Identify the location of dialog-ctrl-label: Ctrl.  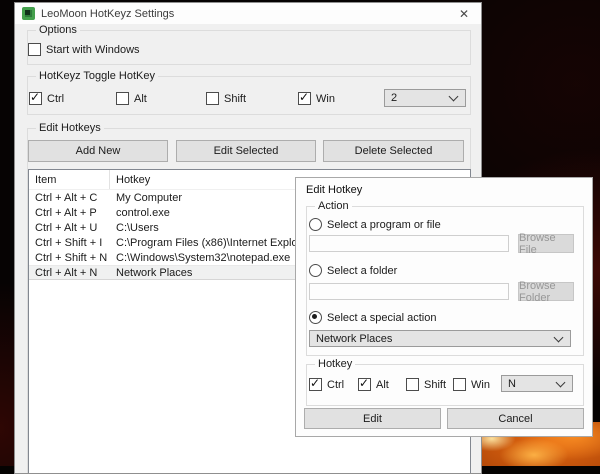
(336, 384).